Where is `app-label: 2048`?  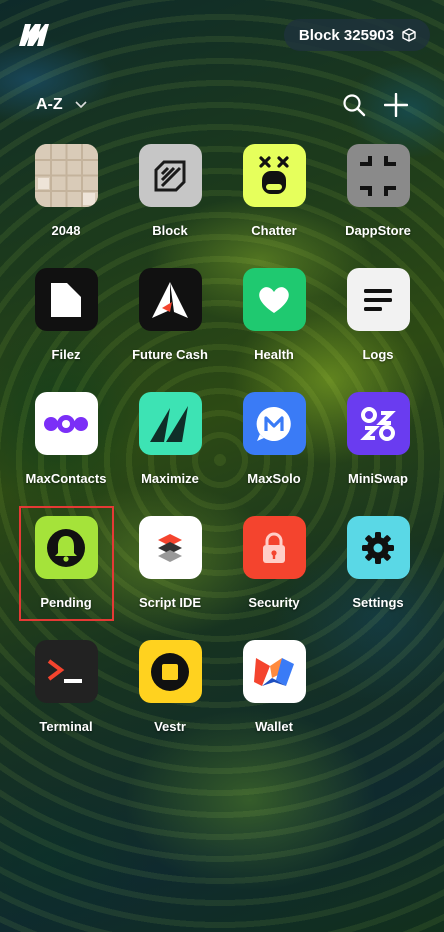
app-label: 2048 is located at coordinates (66, 230).